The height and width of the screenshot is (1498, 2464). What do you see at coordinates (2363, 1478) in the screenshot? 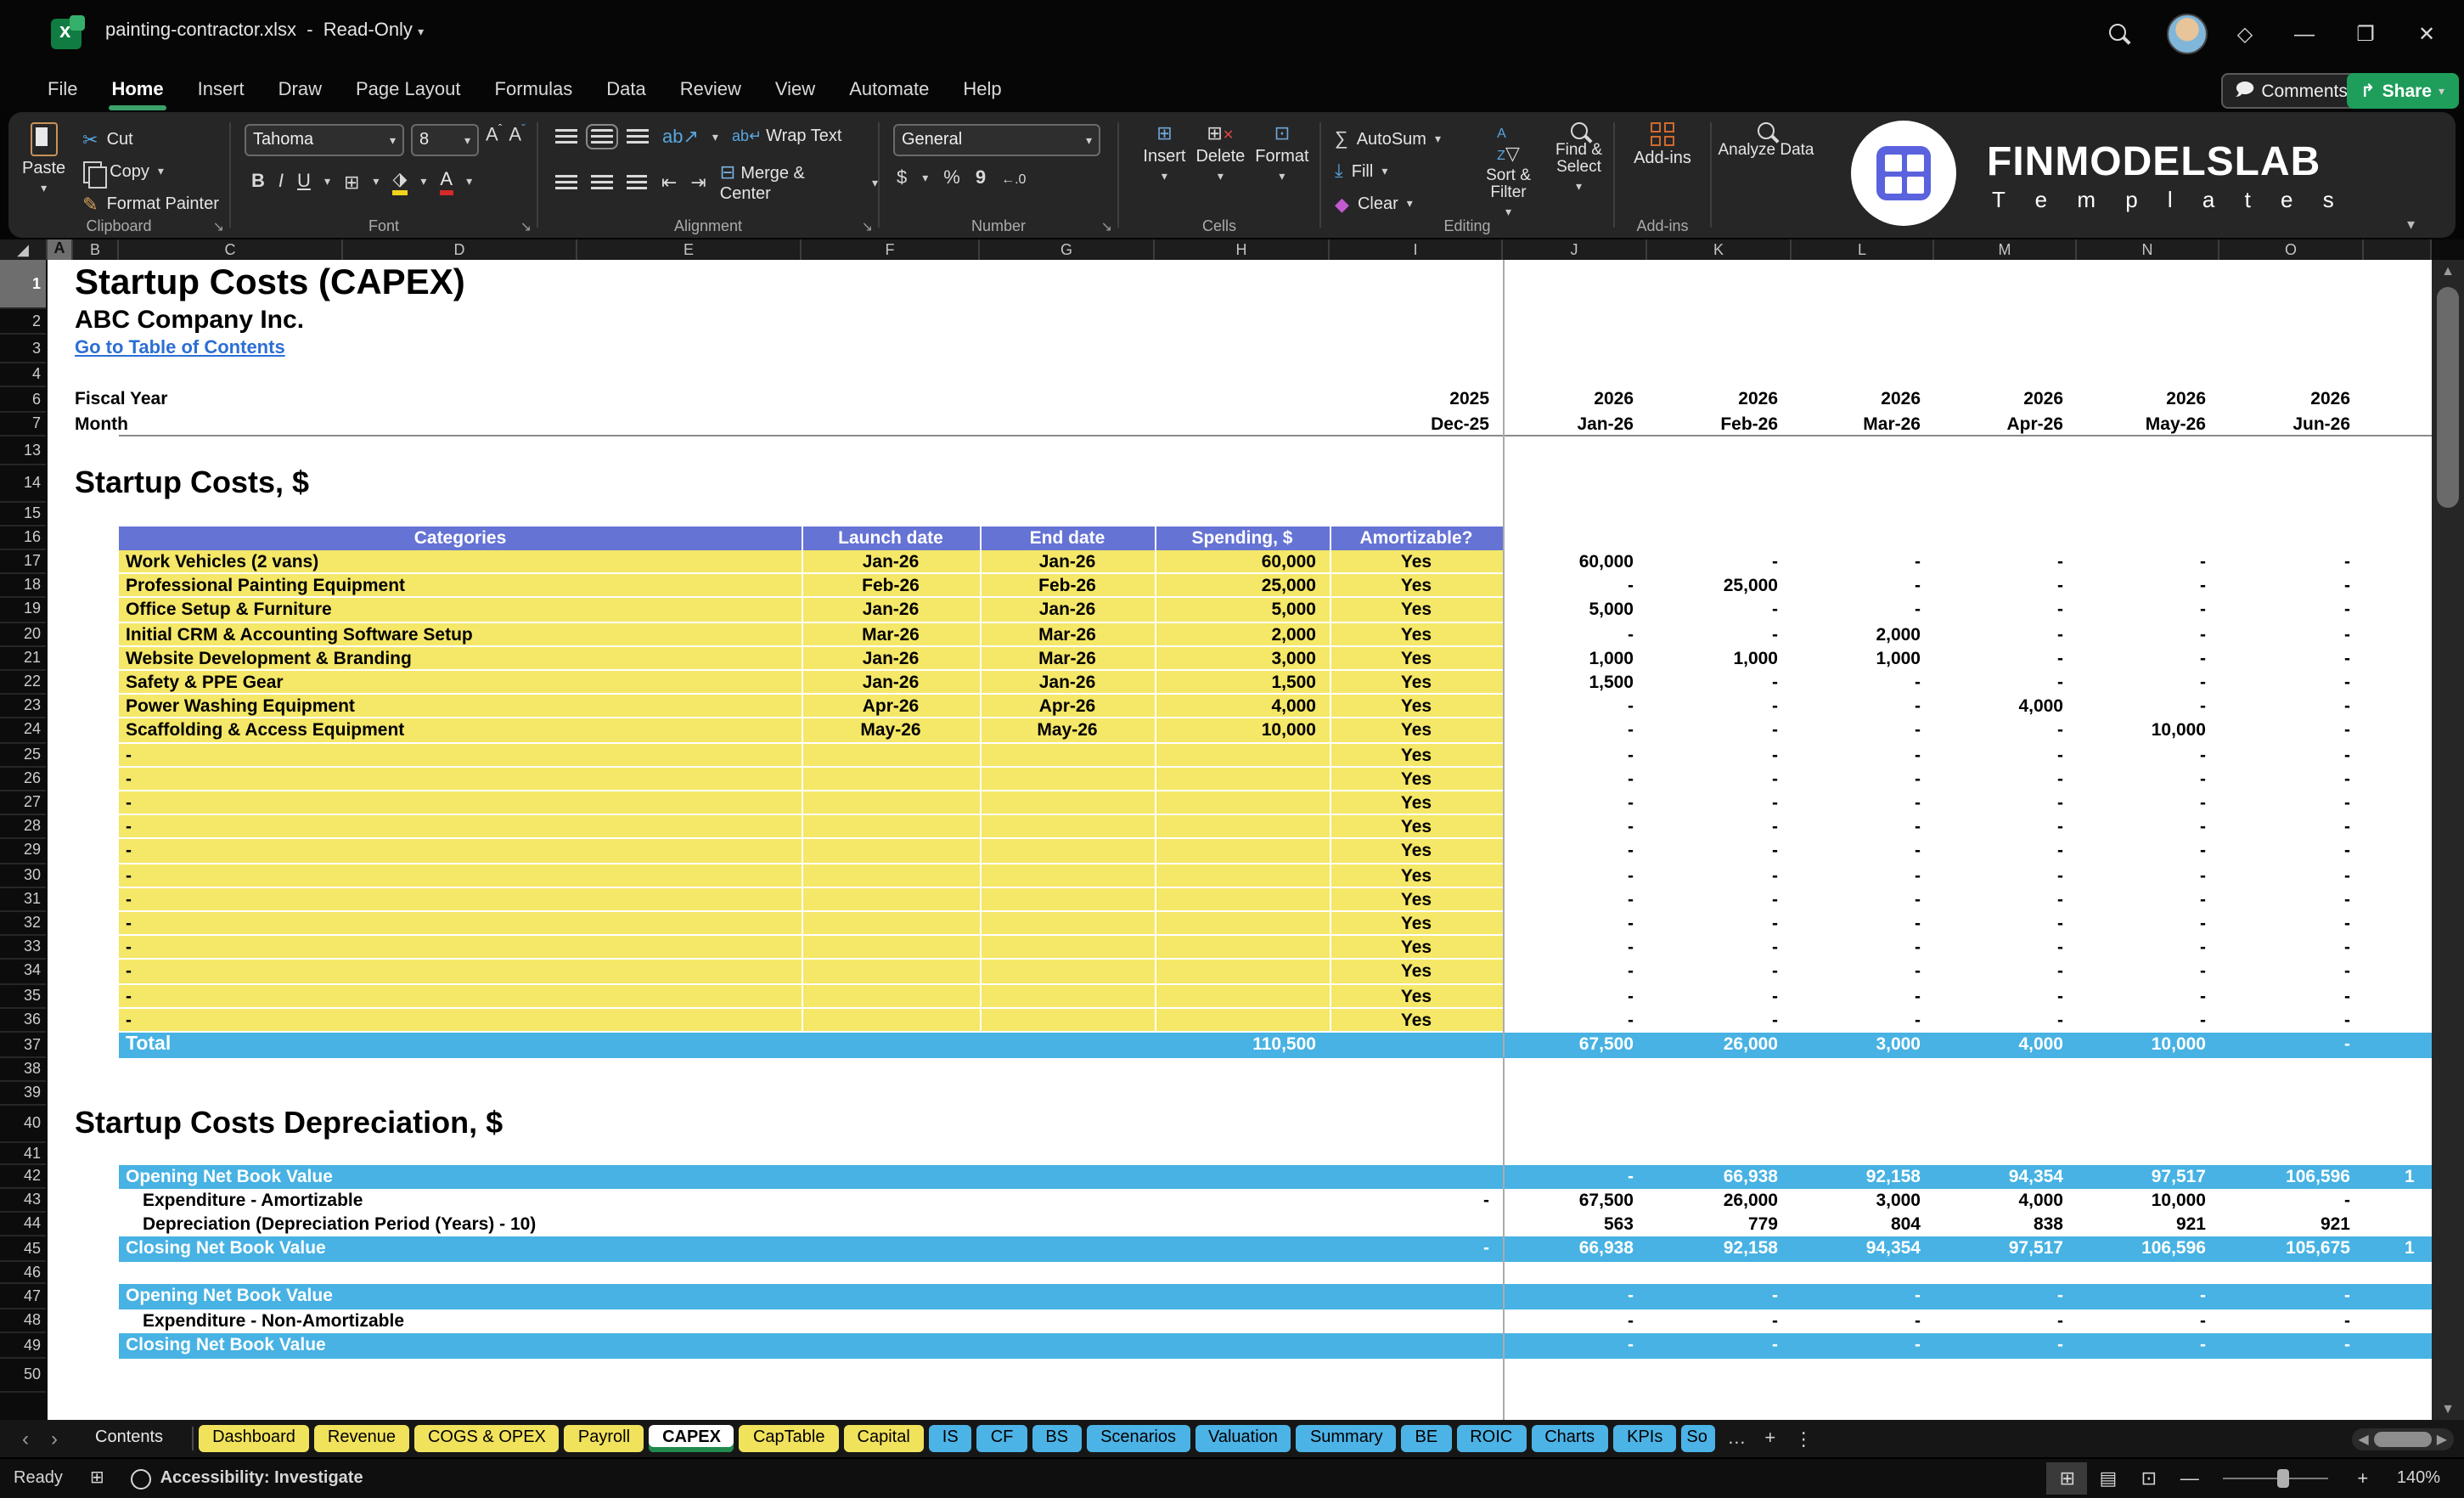
I see `zoom-in-button: +` at bounding box center [2363, 1478].